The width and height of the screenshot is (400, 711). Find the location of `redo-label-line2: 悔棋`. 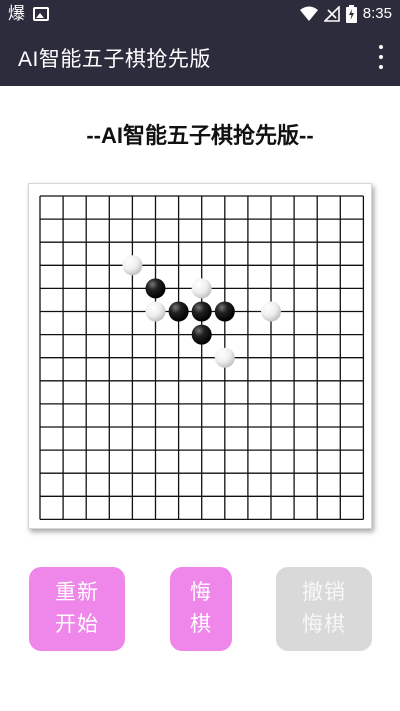

redo-label-line2: 悔棋 is located at coordinates (324, 624).